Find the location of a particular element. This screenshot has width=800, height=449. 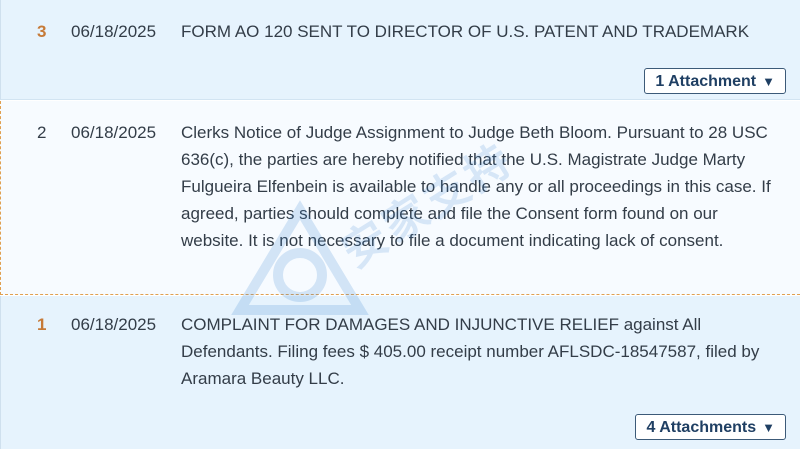

attachments-button: 1 Attachment ▼ is located at coordinates (715, 81).